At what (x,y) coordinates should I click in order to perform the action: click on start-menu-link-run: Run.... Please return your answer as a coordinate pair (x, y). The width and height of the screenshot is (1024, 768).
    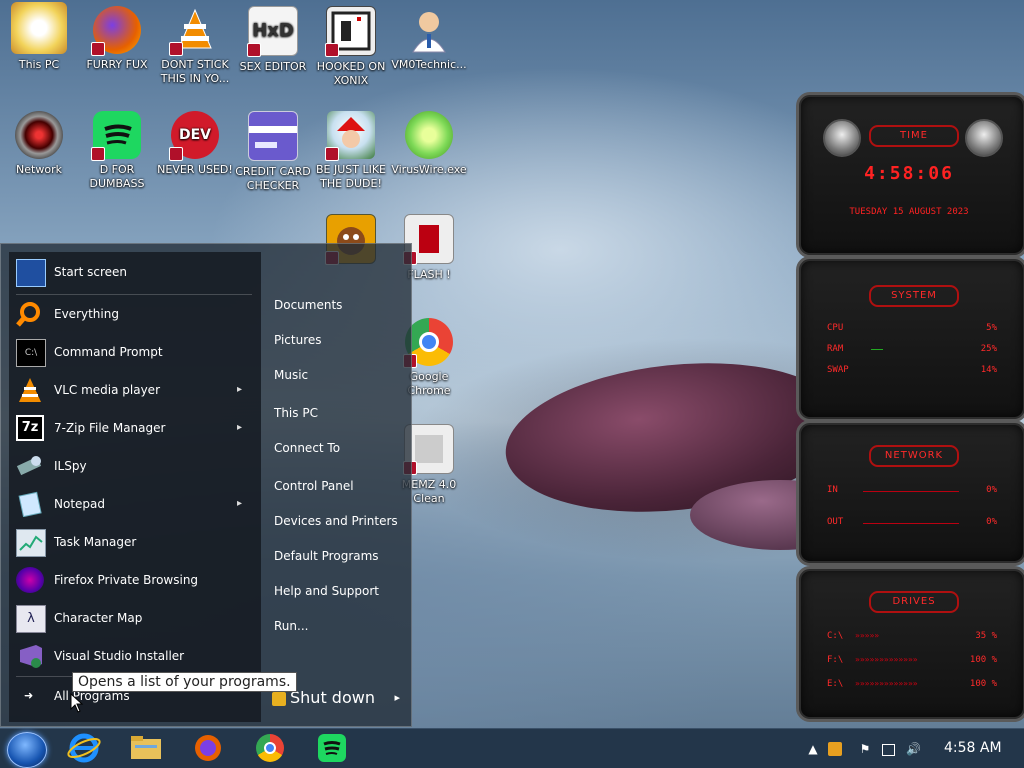
    Looking at the image, I should click on (291, 626).